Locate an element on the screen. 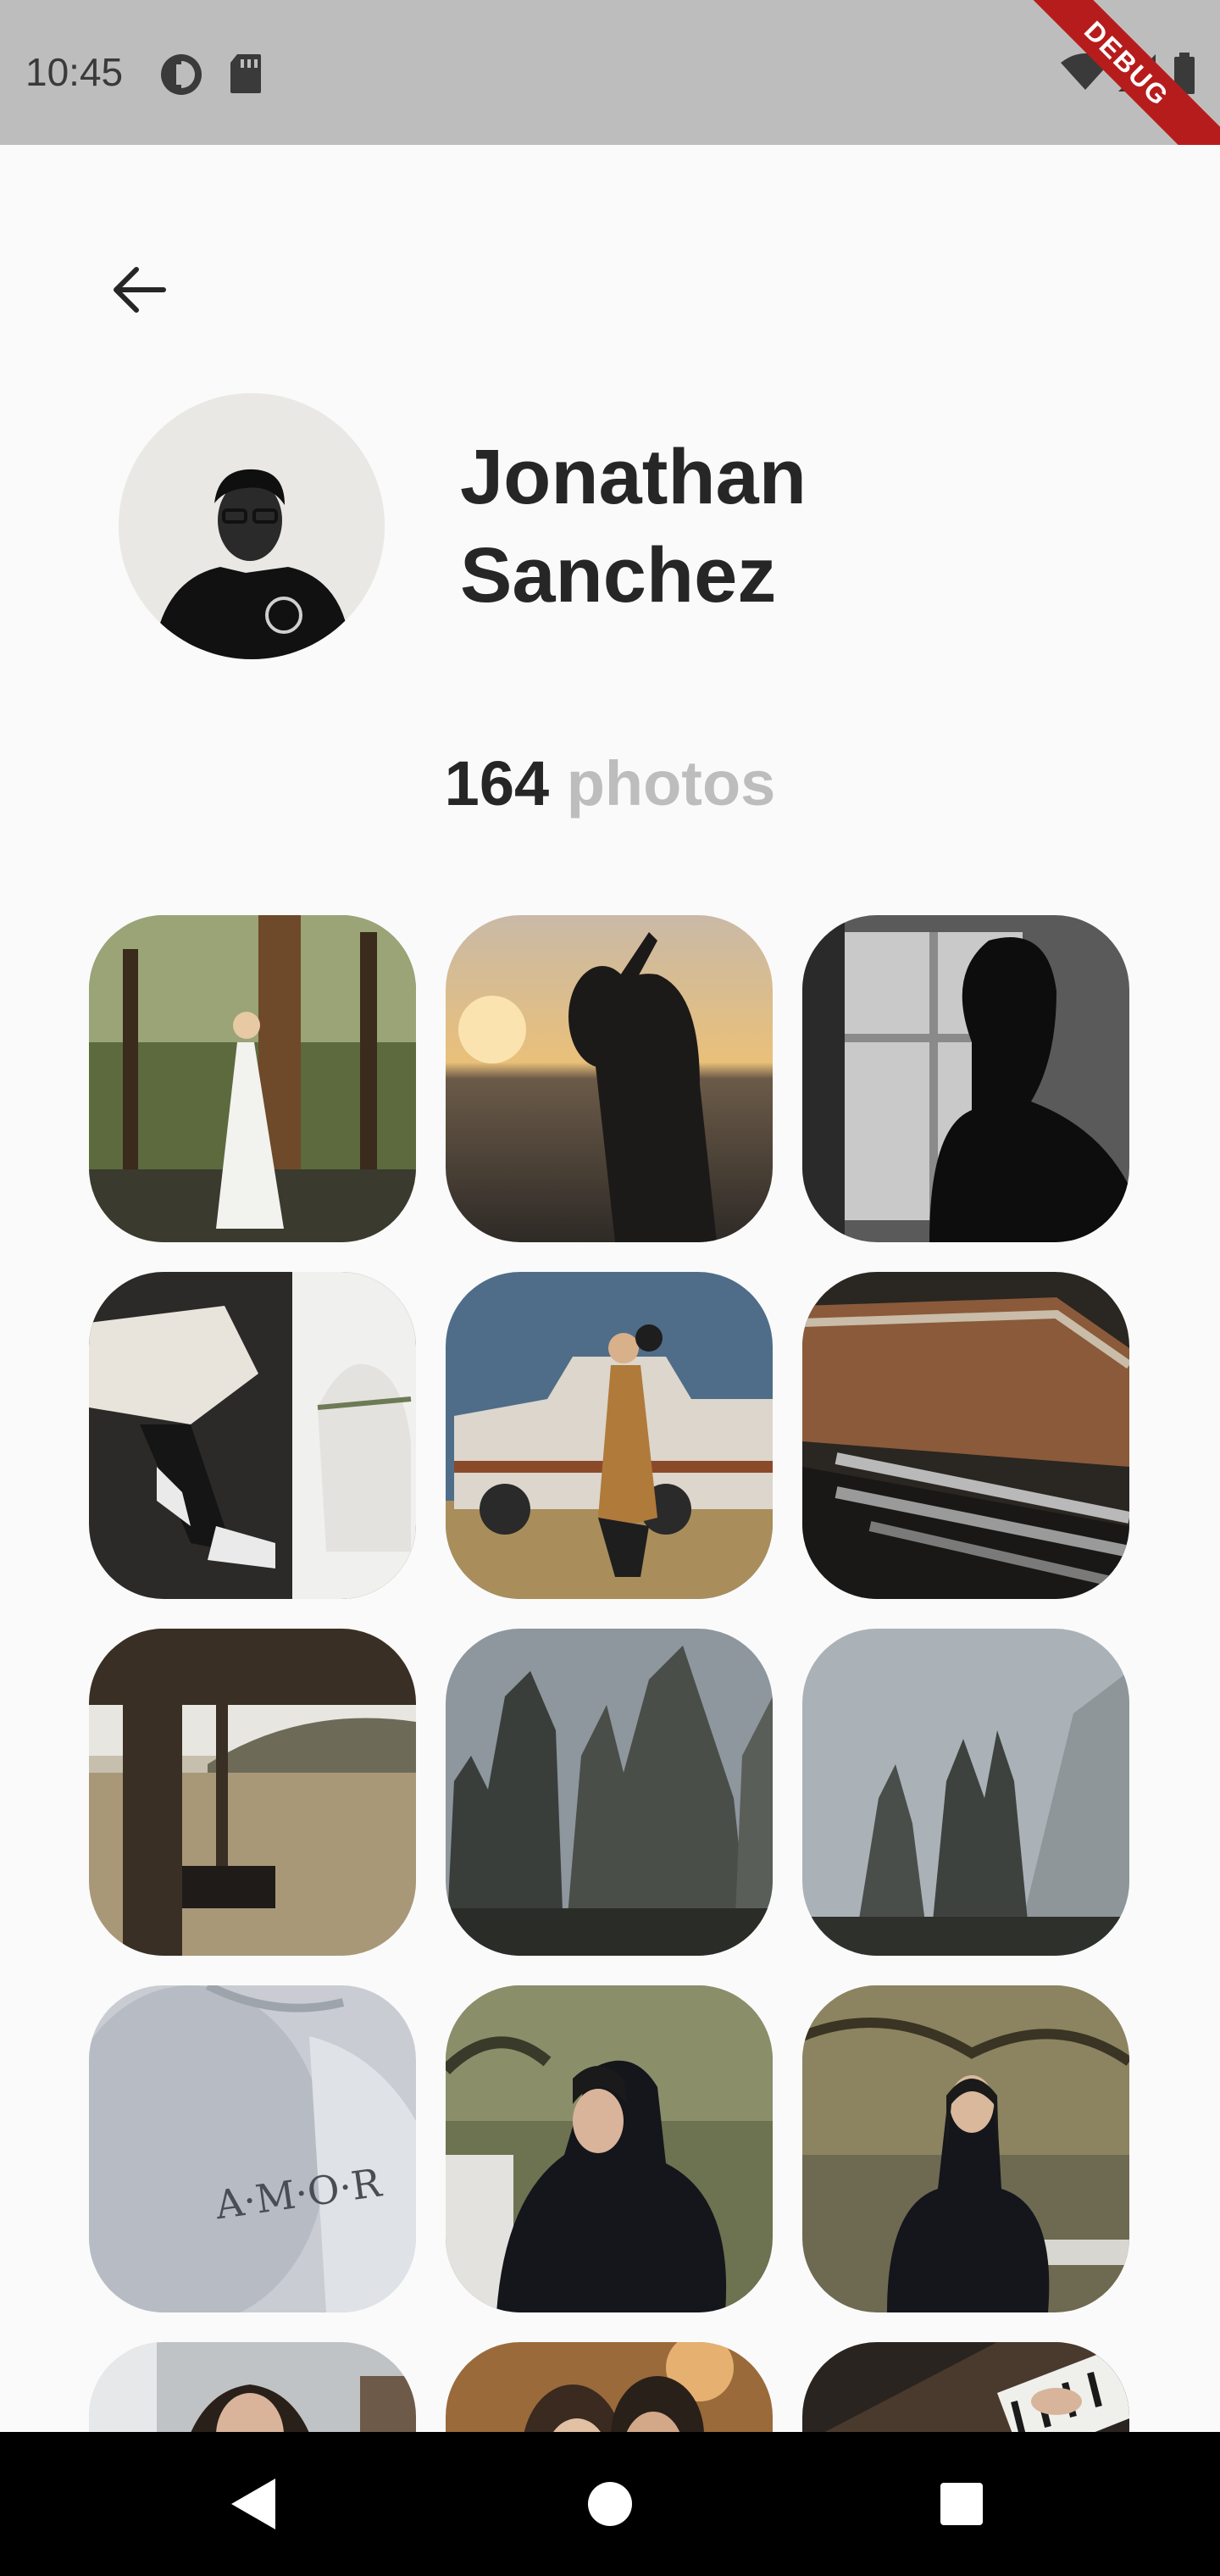 The width and height of the screenshot is (1220, 2576). status-time: 10:45 is located at coordinates (74, 72).